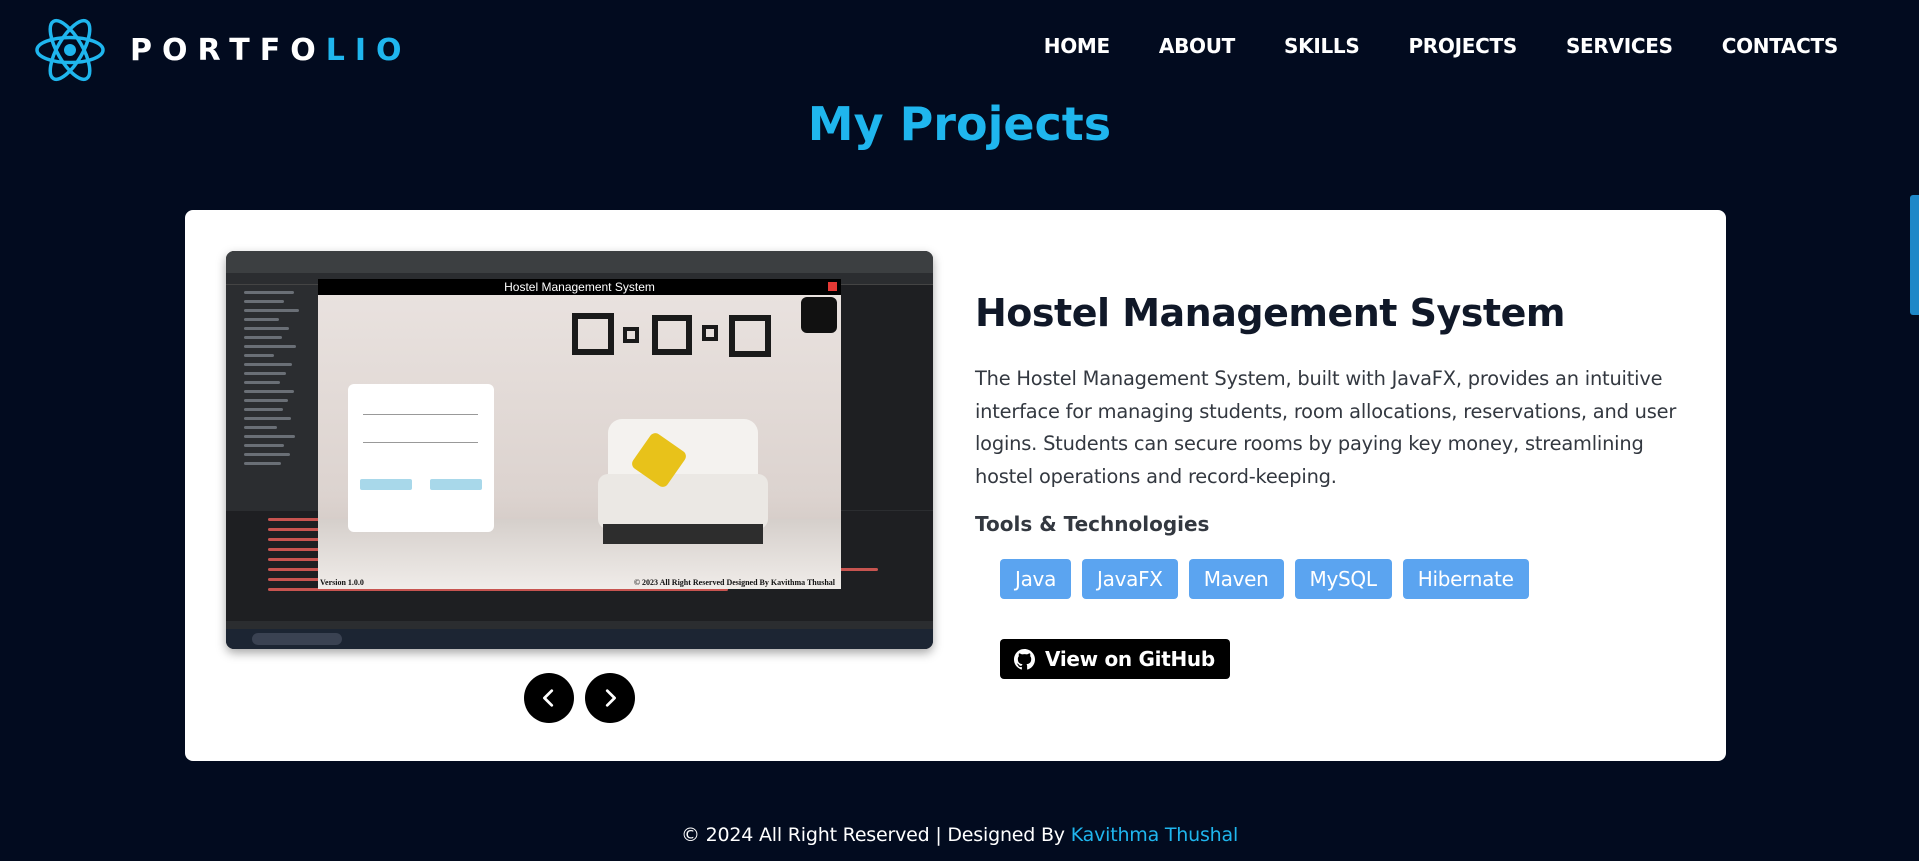 This screenshot has height=861, width=1919. Describe the element at coordinates (887, 397) in the screenshot. I see `ide-editor` at that location.